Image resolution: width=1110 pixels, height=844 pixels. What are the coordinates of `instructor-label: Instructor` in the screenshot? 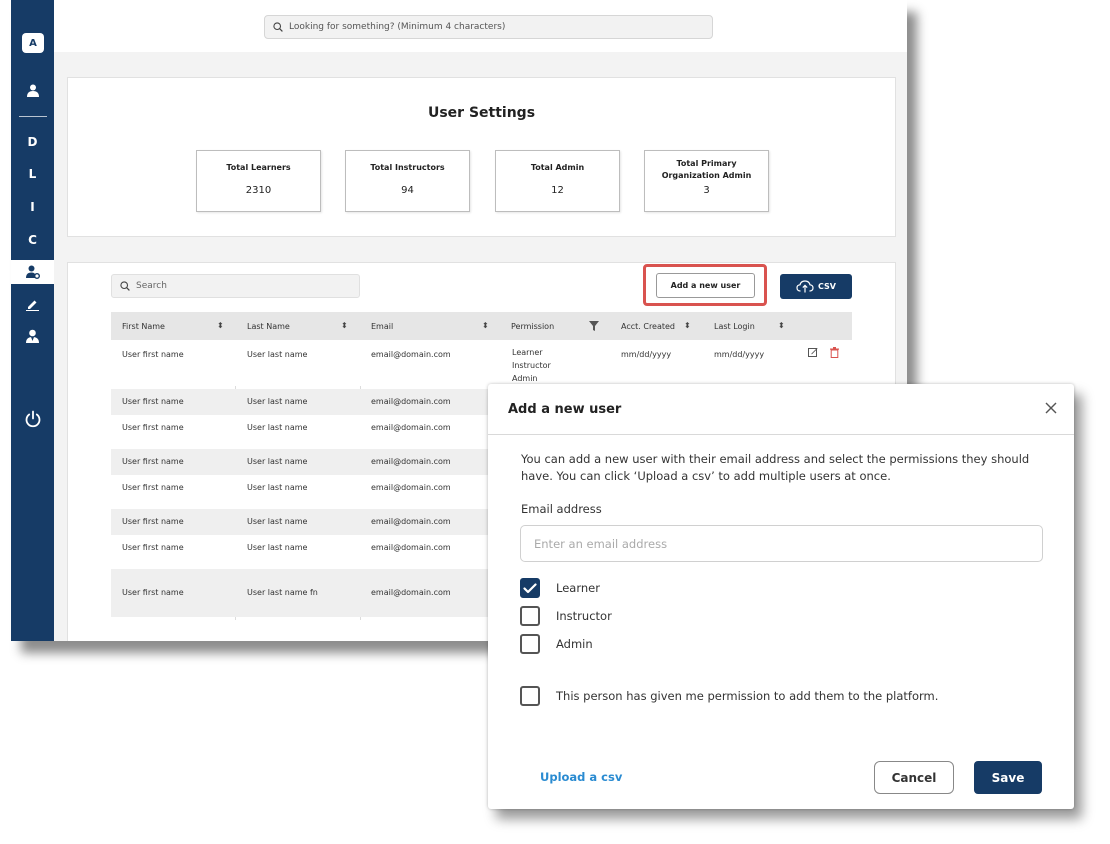 It's located at (584, 616).